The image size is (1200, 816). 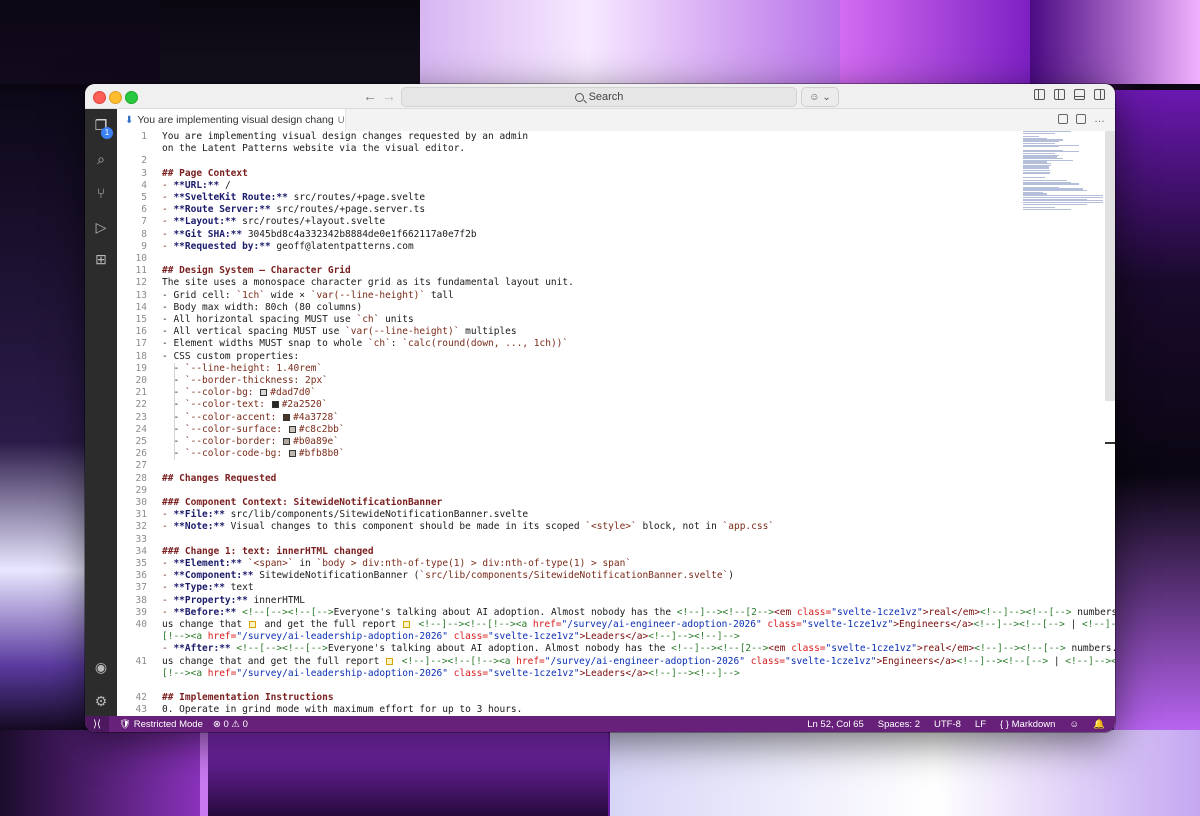 I want to click on unicode-highlight, so click(x=252, y=624).